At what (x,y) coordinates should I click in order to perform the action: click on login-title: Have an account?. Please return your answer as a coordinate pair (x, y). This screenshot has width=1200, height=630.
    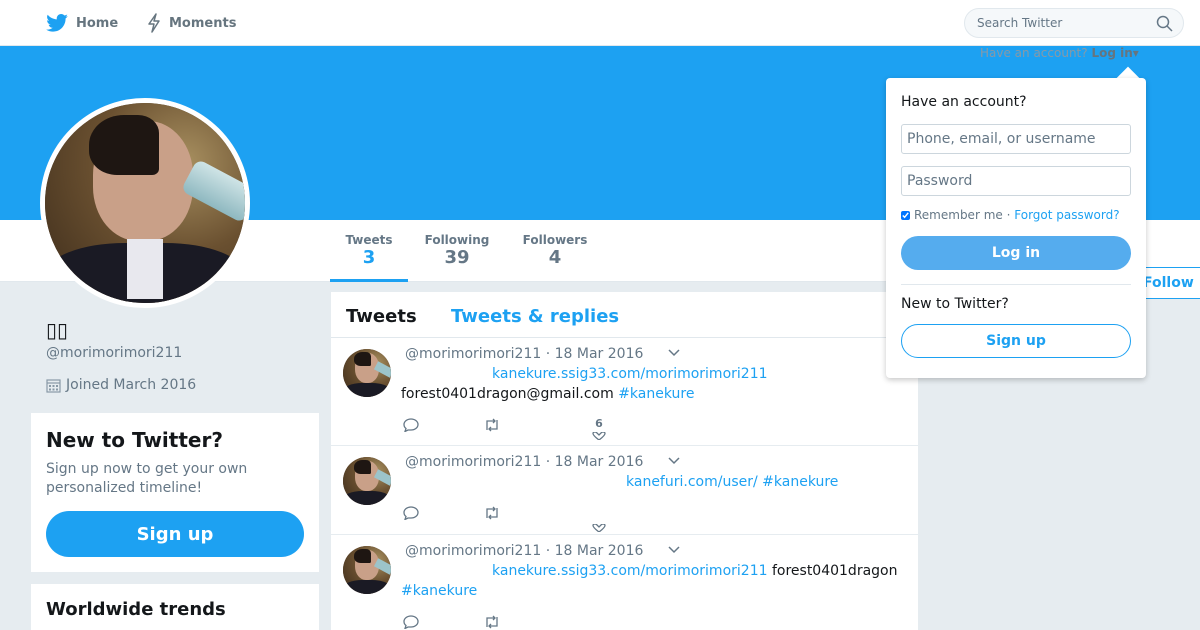
    Looking at the image, I should click on (964, 102).